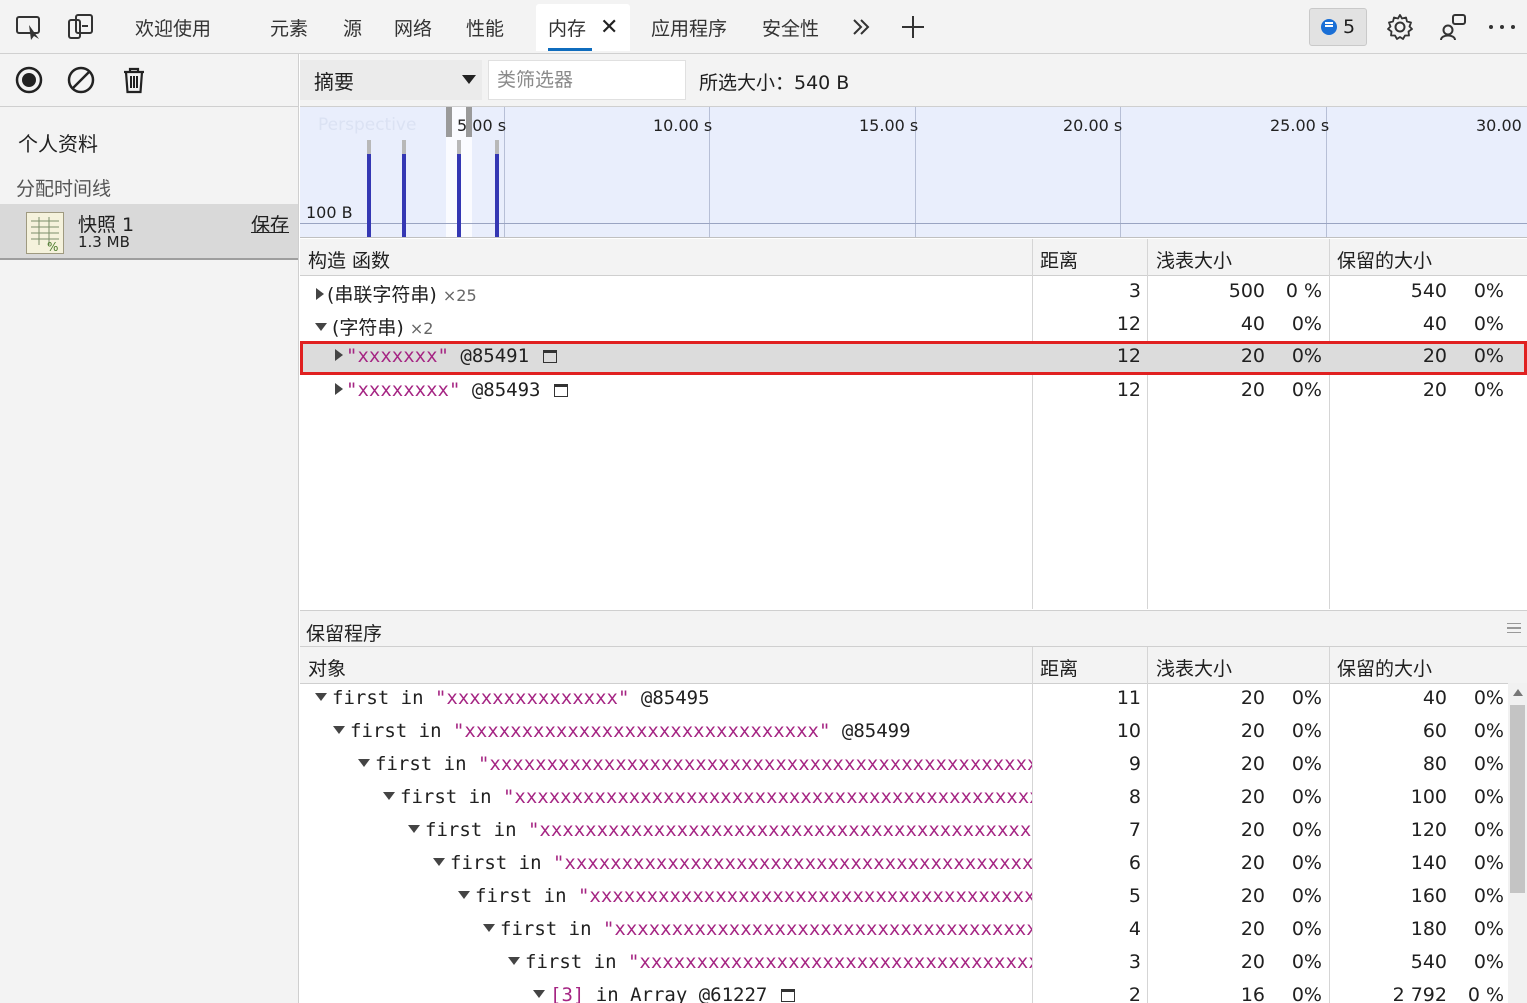  What do you see at coordinates (327, 667) in the screenshot?
I see `object-column-header: 对象` at bounding box center [327, 667].